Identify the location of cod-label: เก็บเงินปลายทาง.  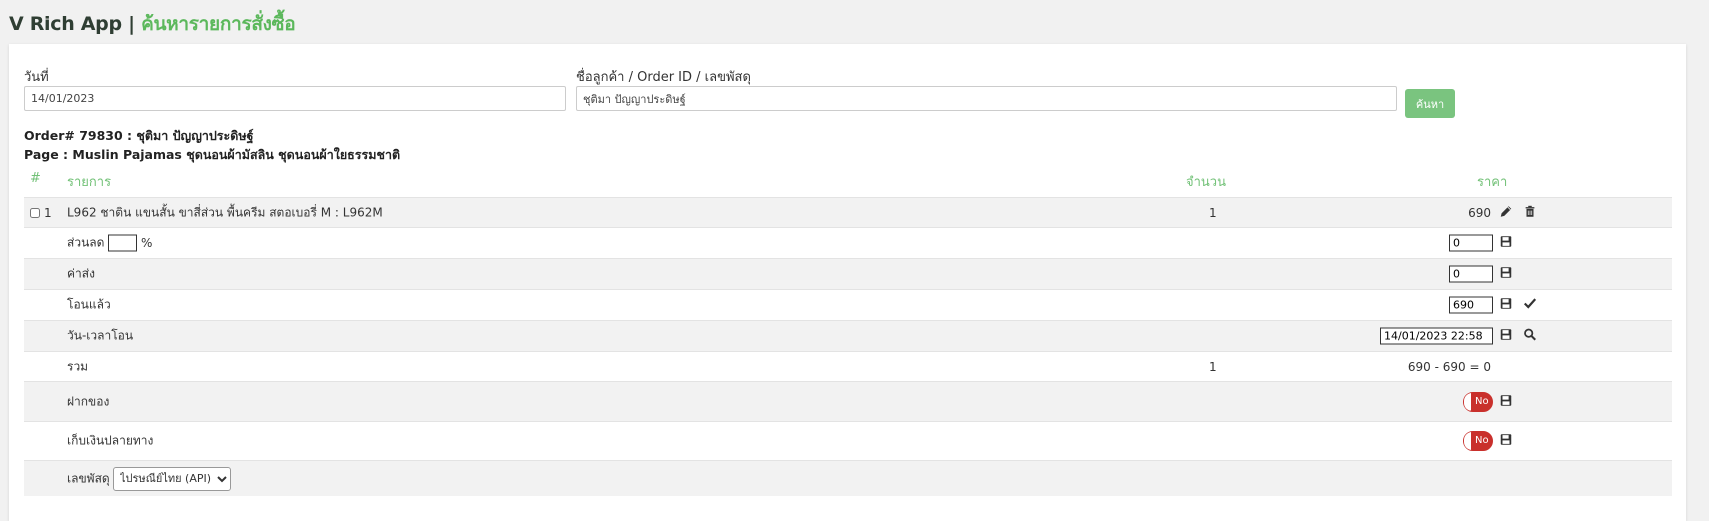
(110, 440).